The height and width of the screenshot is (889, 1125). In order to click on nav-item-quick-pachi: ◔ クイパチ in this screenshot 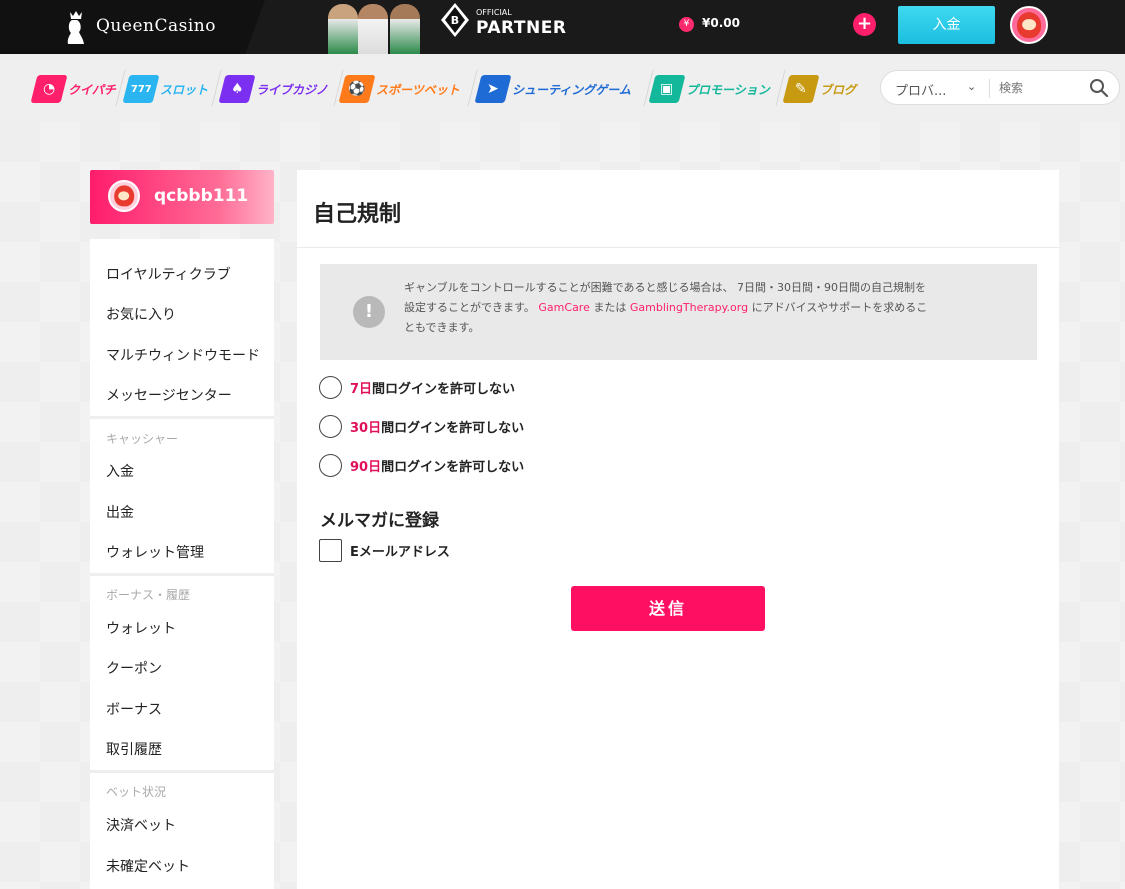, I will do `click(73, 89)`.